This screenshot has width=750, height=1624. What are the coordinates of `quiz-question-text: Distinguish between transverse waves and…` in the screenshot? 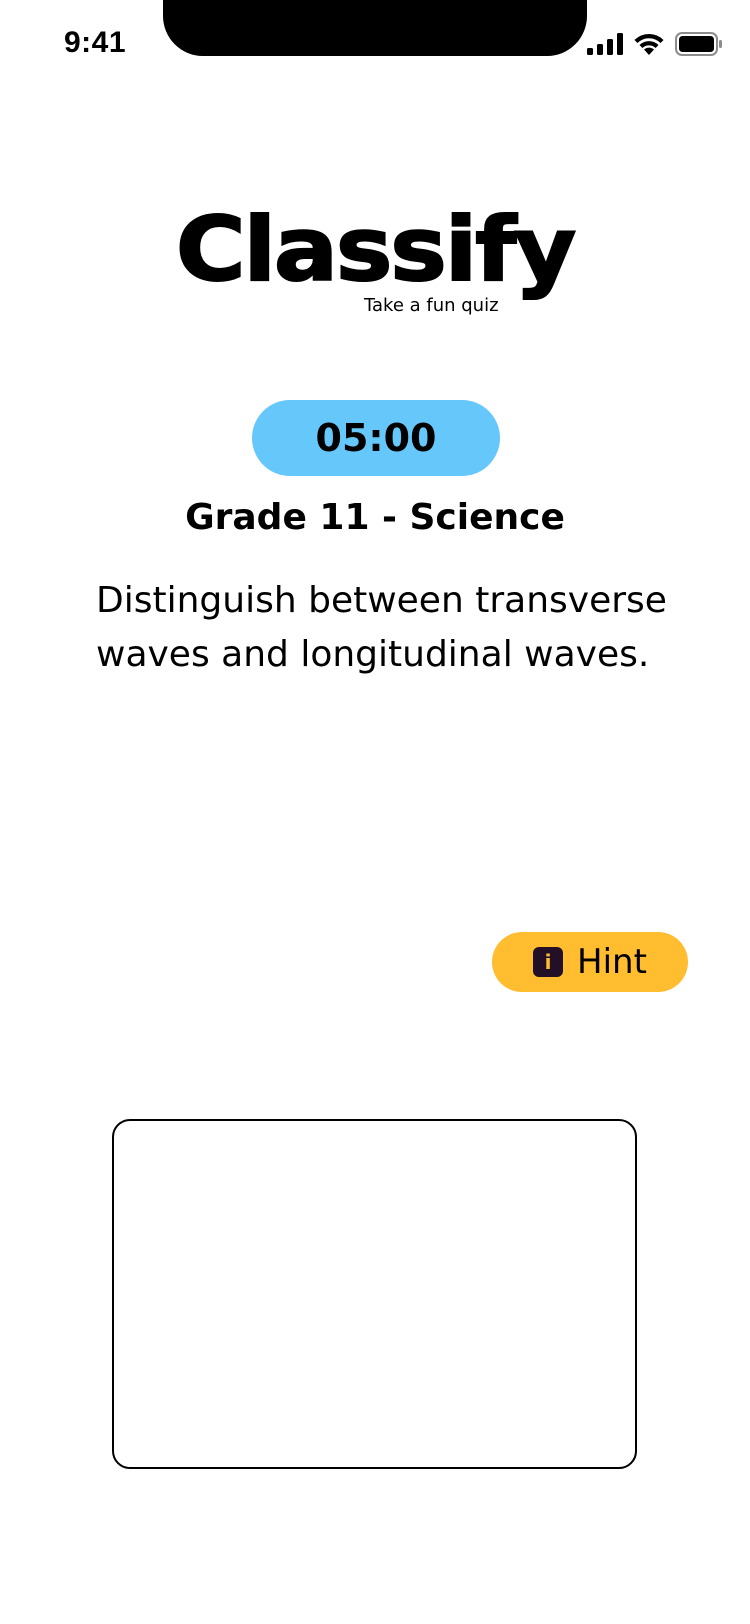 It's located at (381, 627).